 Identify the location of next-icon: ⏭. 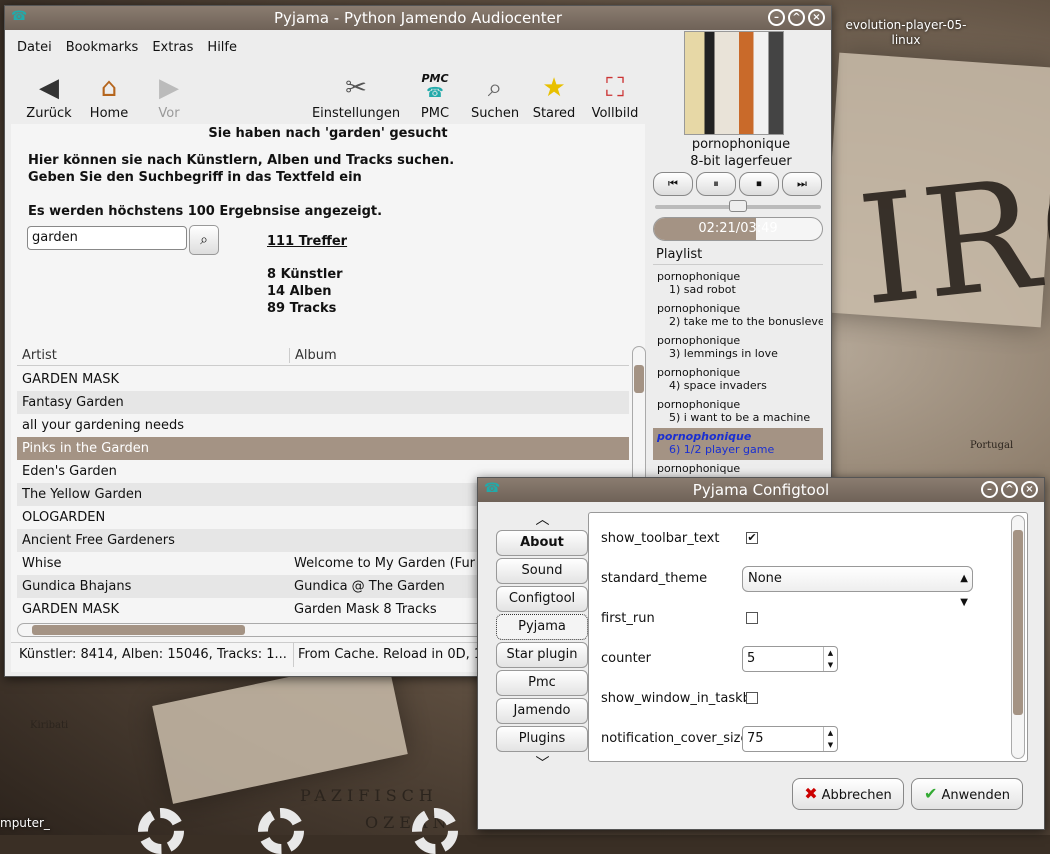
(802, 183).